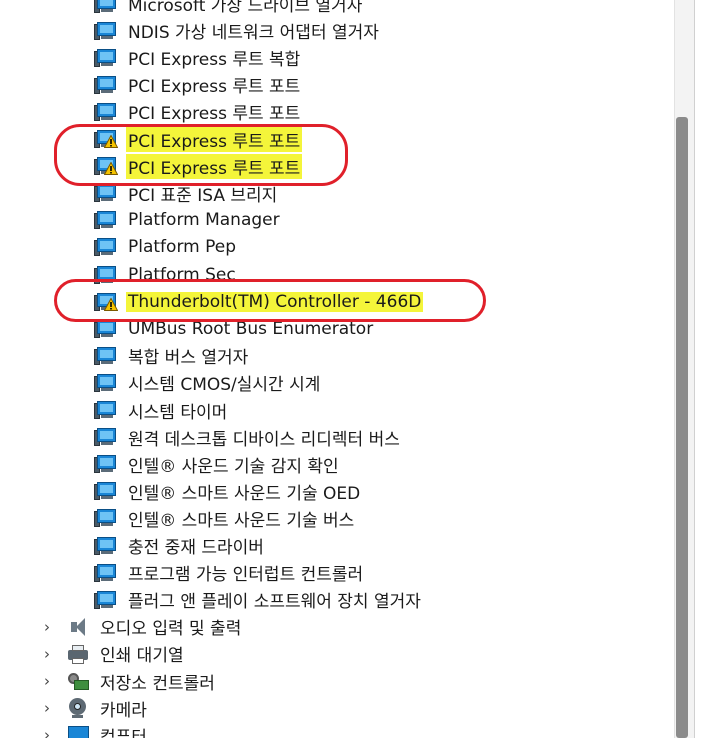 This screenshot has width=703, height=738. I want to click on device-item: Platform Manager, so click(337, 220).